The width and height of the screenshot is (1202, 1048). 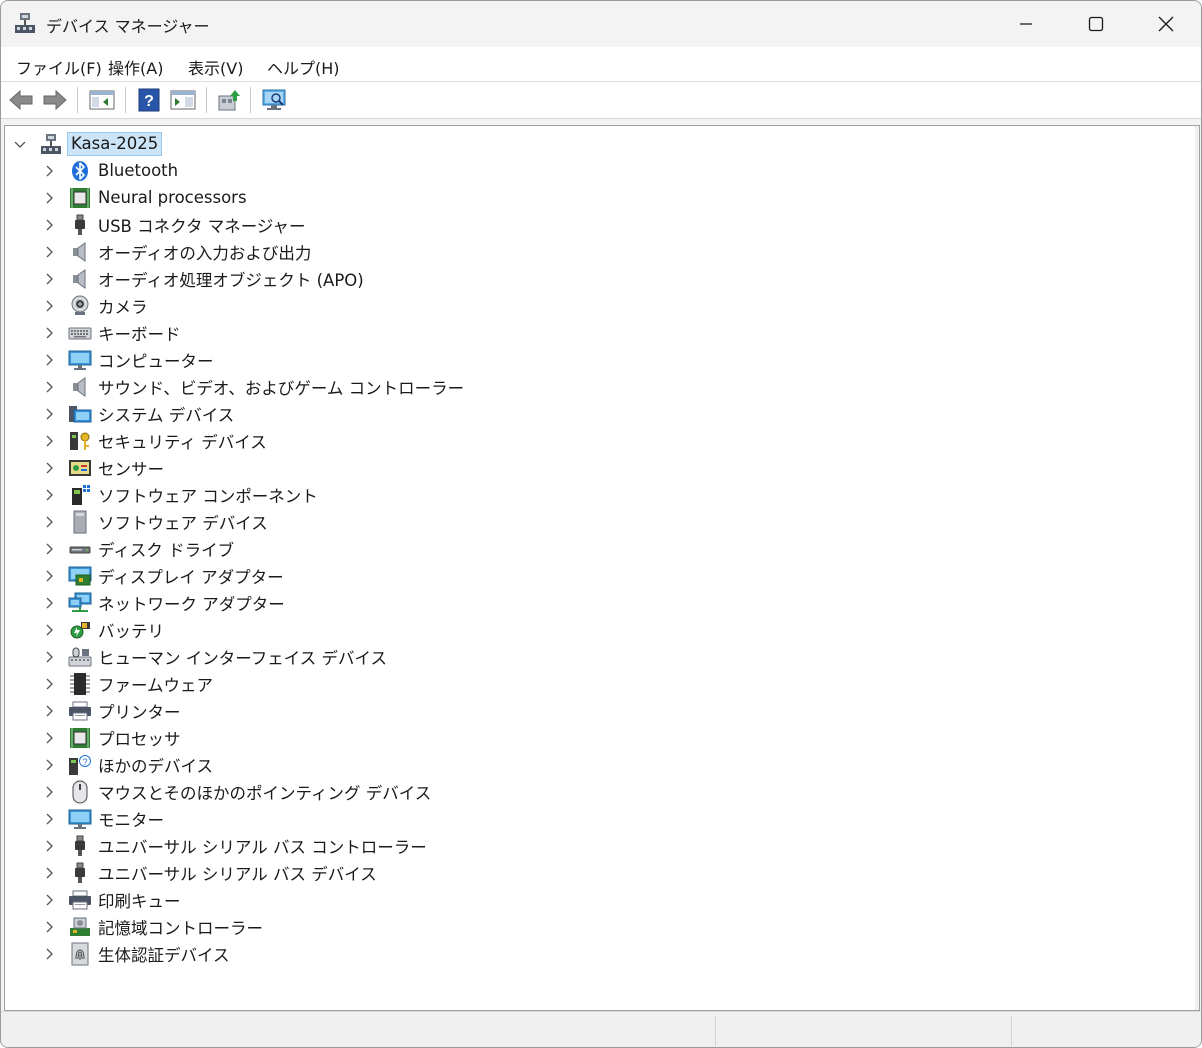 I want to click on window-title: デバイス マネージャー, so click(x=128, y=26).